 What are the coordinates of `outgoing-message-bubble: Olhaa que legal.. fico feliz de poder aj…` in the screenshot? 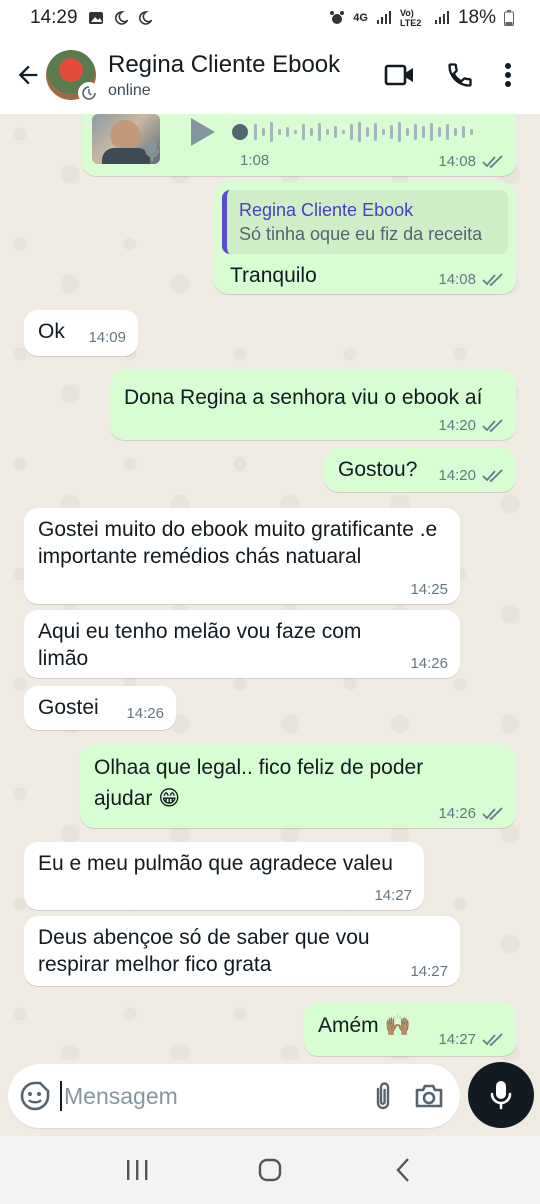 It's located at (298, 786).